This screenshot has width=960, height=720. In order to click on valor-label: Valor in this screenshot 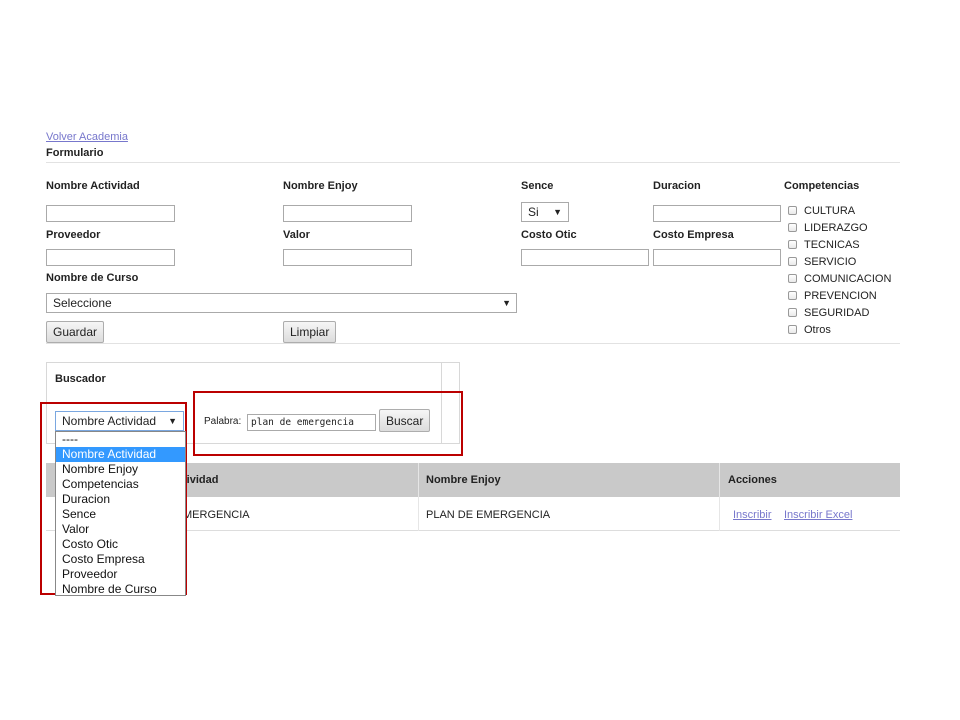, I will do `click(296, 235)`.